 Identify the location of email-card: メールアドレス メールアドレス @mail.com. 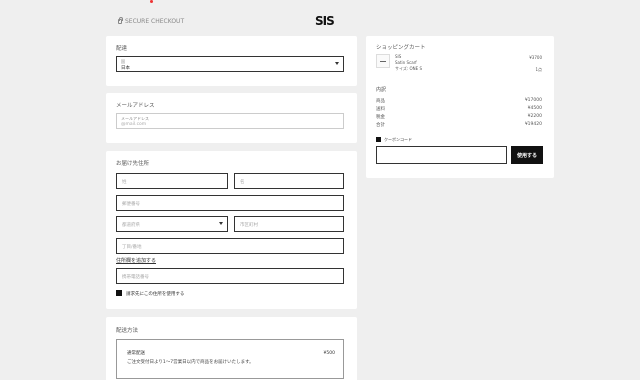
(231, 118).